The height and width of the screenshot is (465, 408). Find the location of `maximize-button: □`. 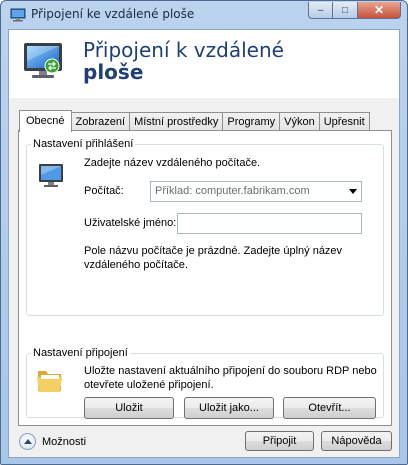

maximize-button: □ is located at coordinates (345, 10).